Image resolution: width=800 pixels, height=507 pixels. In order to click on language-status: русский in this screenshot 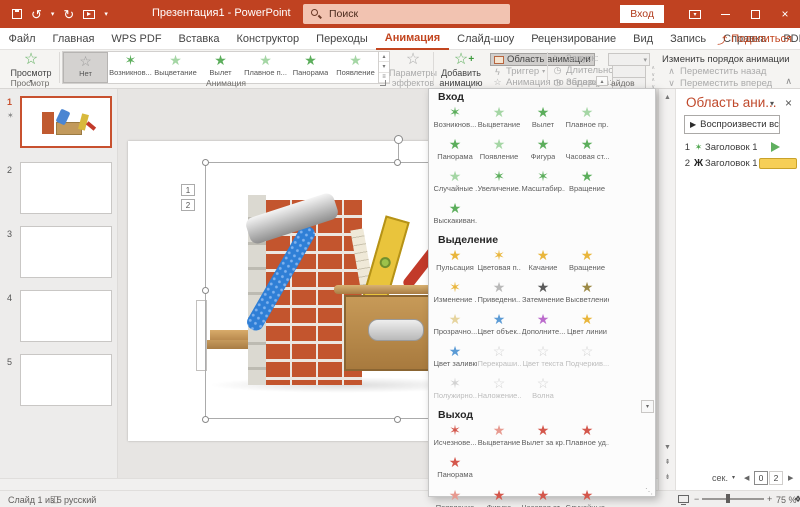, I will do `click(80, 500)`.